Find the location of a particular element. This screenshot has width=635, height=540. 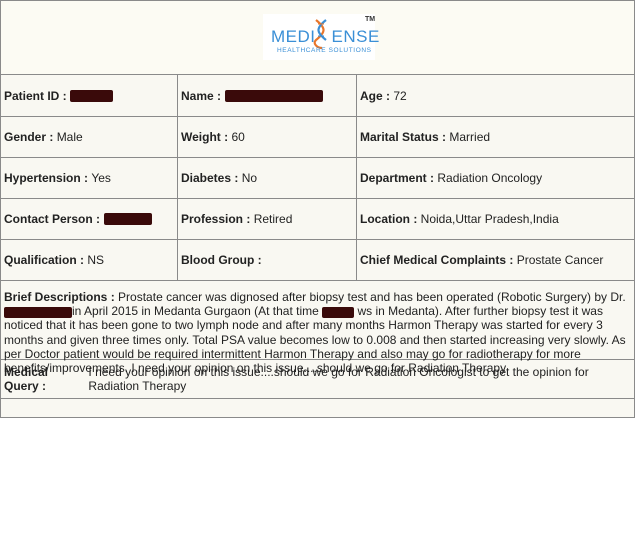

hypertension-label: Hypertension : is located at coordinates (46, 178).